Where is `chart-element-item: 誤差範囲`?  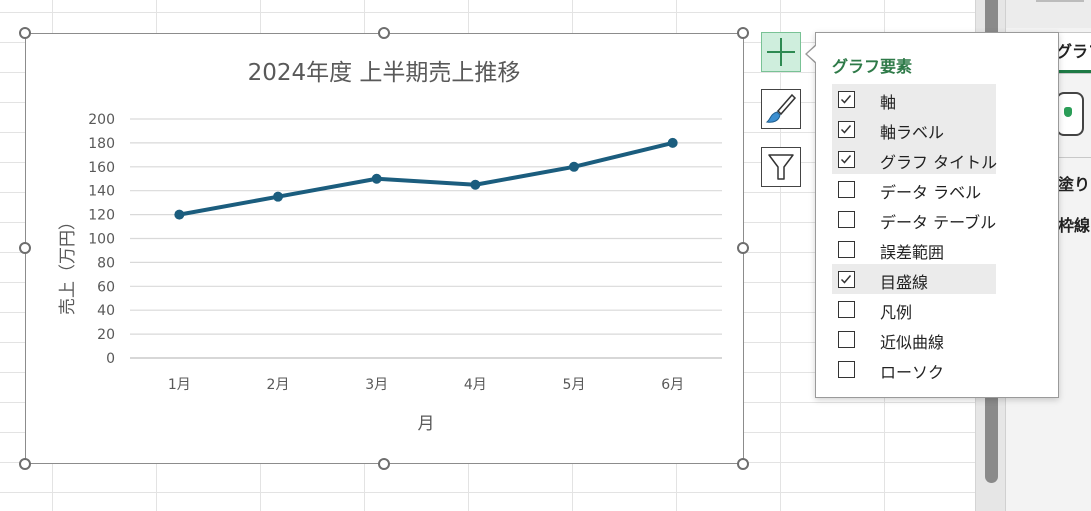 chart-element-item: 誤差範囲 is located at coordinates (914, 249).